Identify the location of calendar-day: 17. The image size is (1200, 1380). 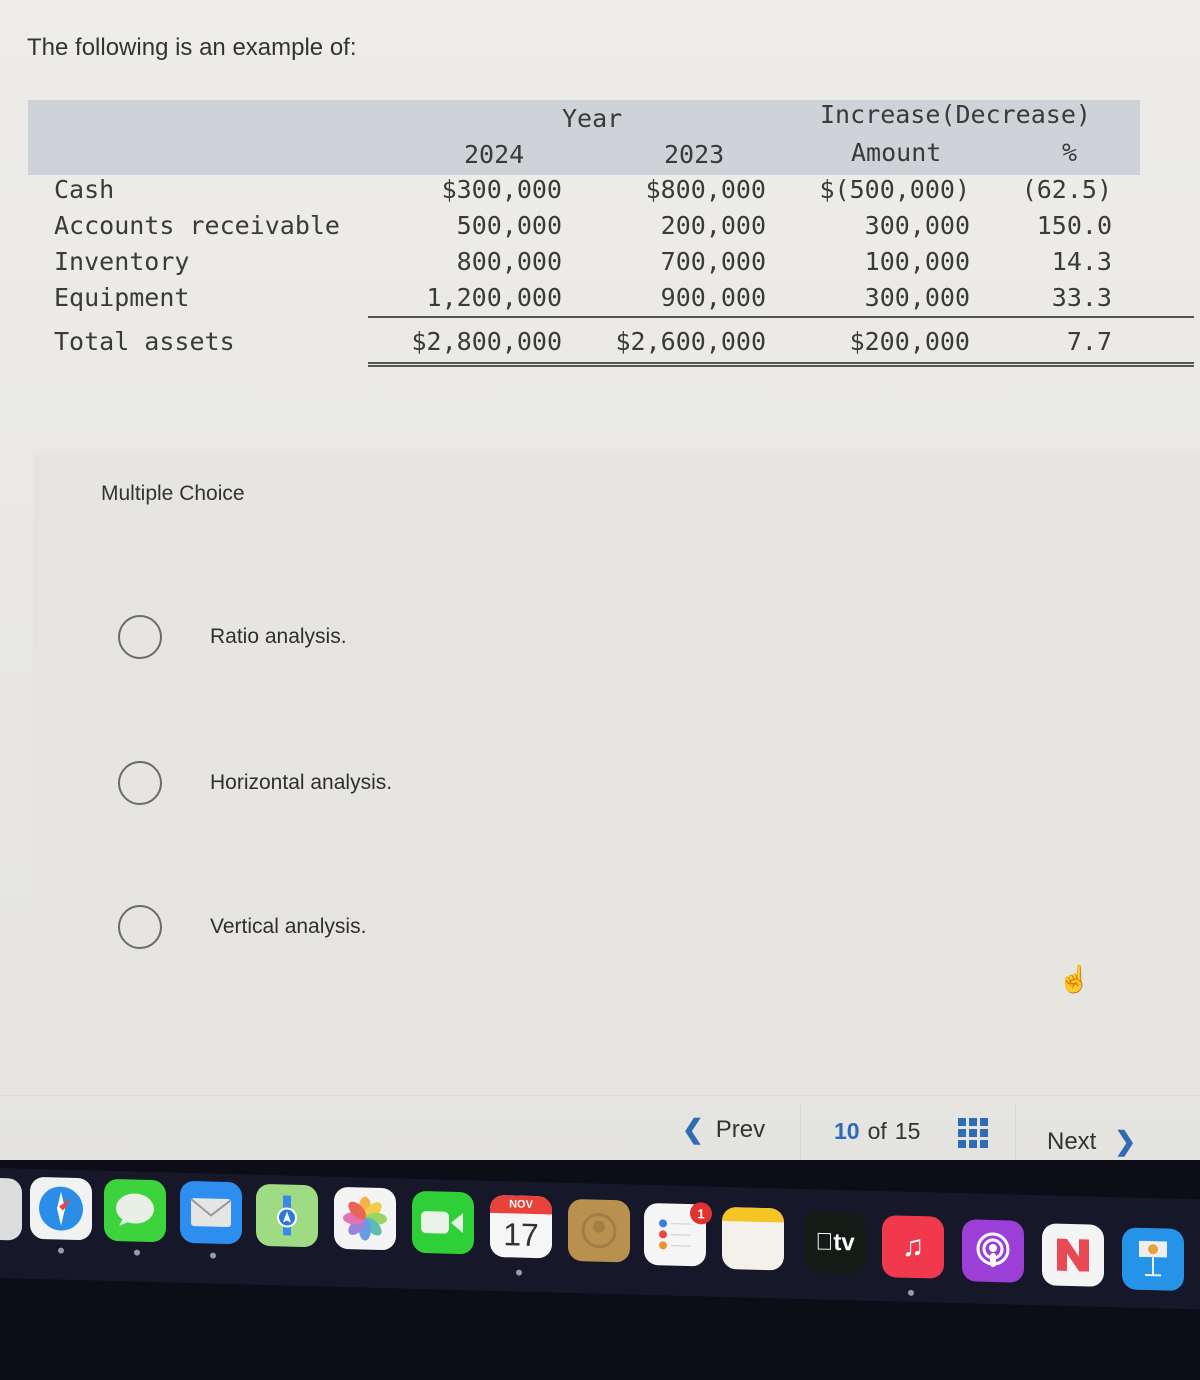
(521, 1235).